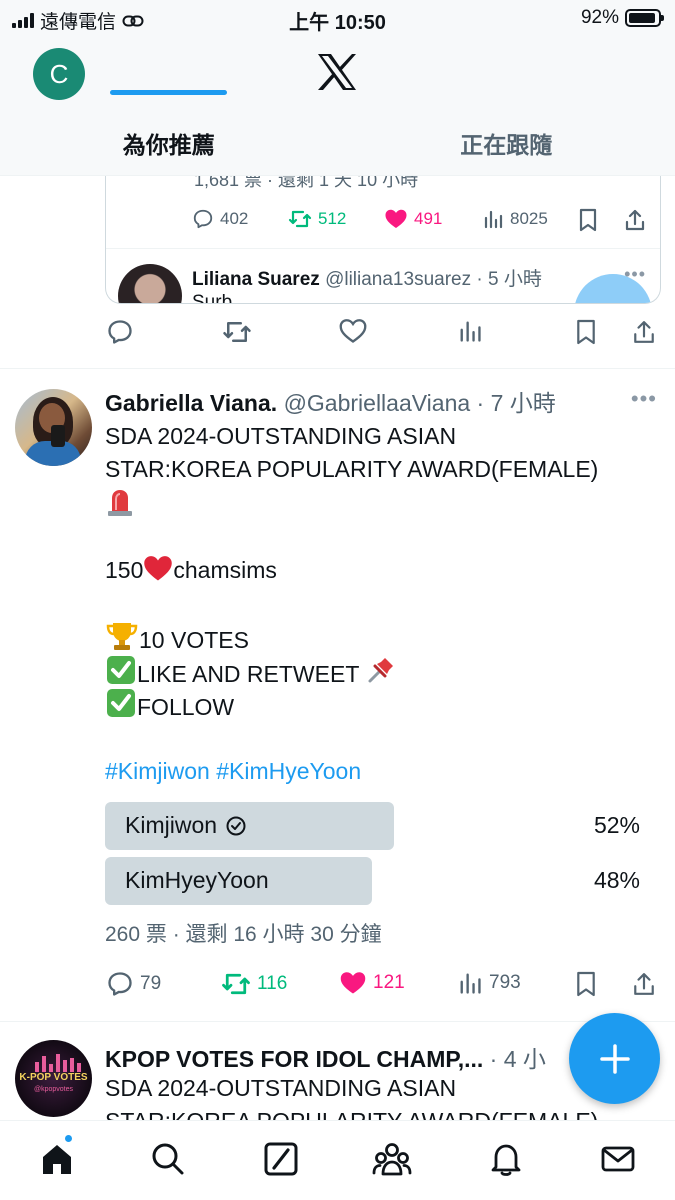 This screenshot has width=675, height=1200. I want to click on avatar-phone, so click(58, 436).